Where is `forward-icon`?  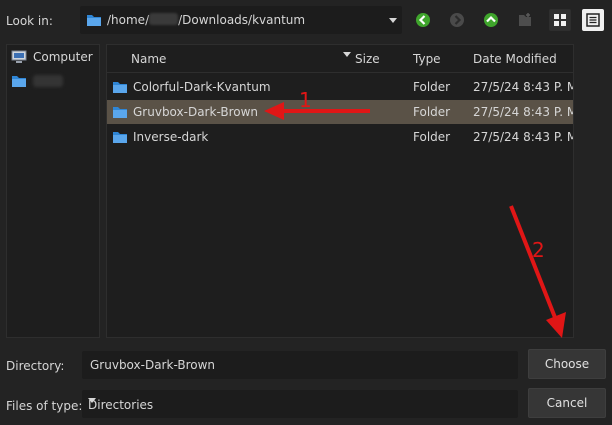
forward-icon is located at coordinates (457, 20).